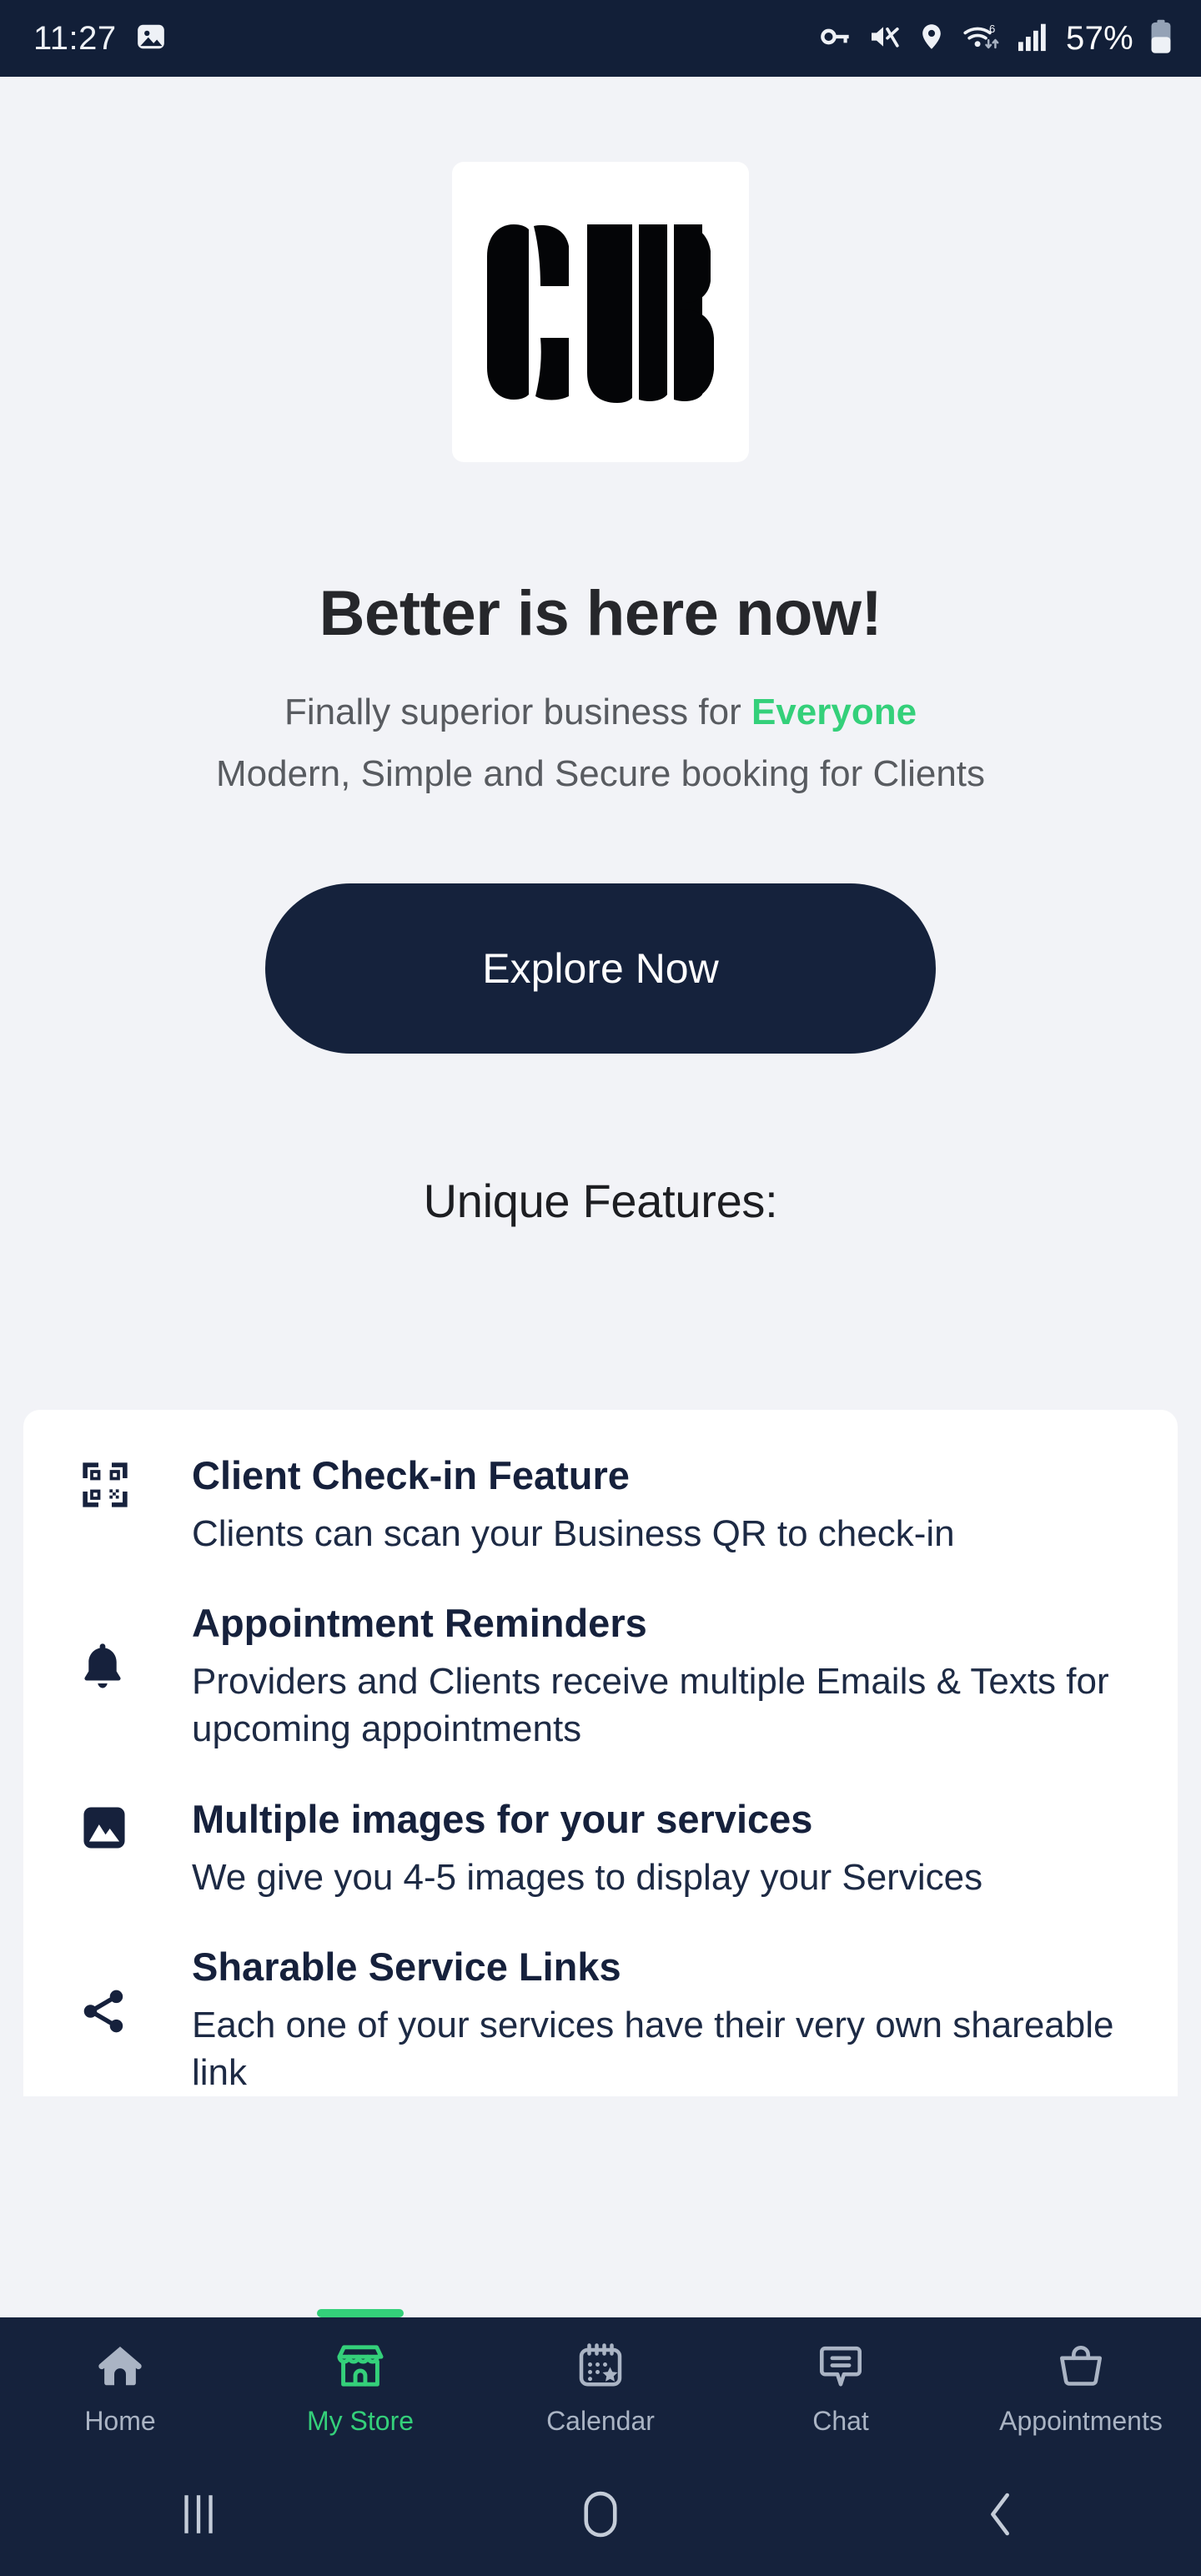  Describe the element at coordinates (932, 39) in the screenshot. I see `location-pin-icon` at that location.